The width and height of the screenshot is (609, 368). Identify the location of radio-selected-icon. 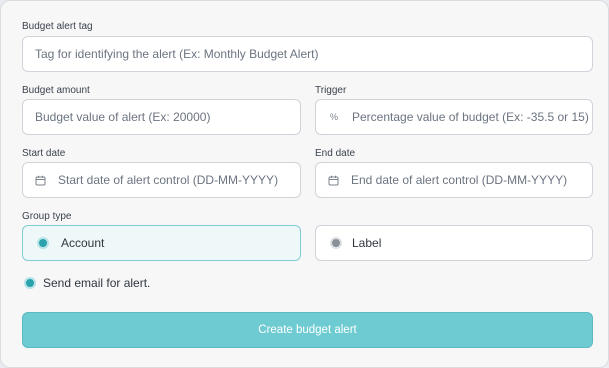
(43, 243).